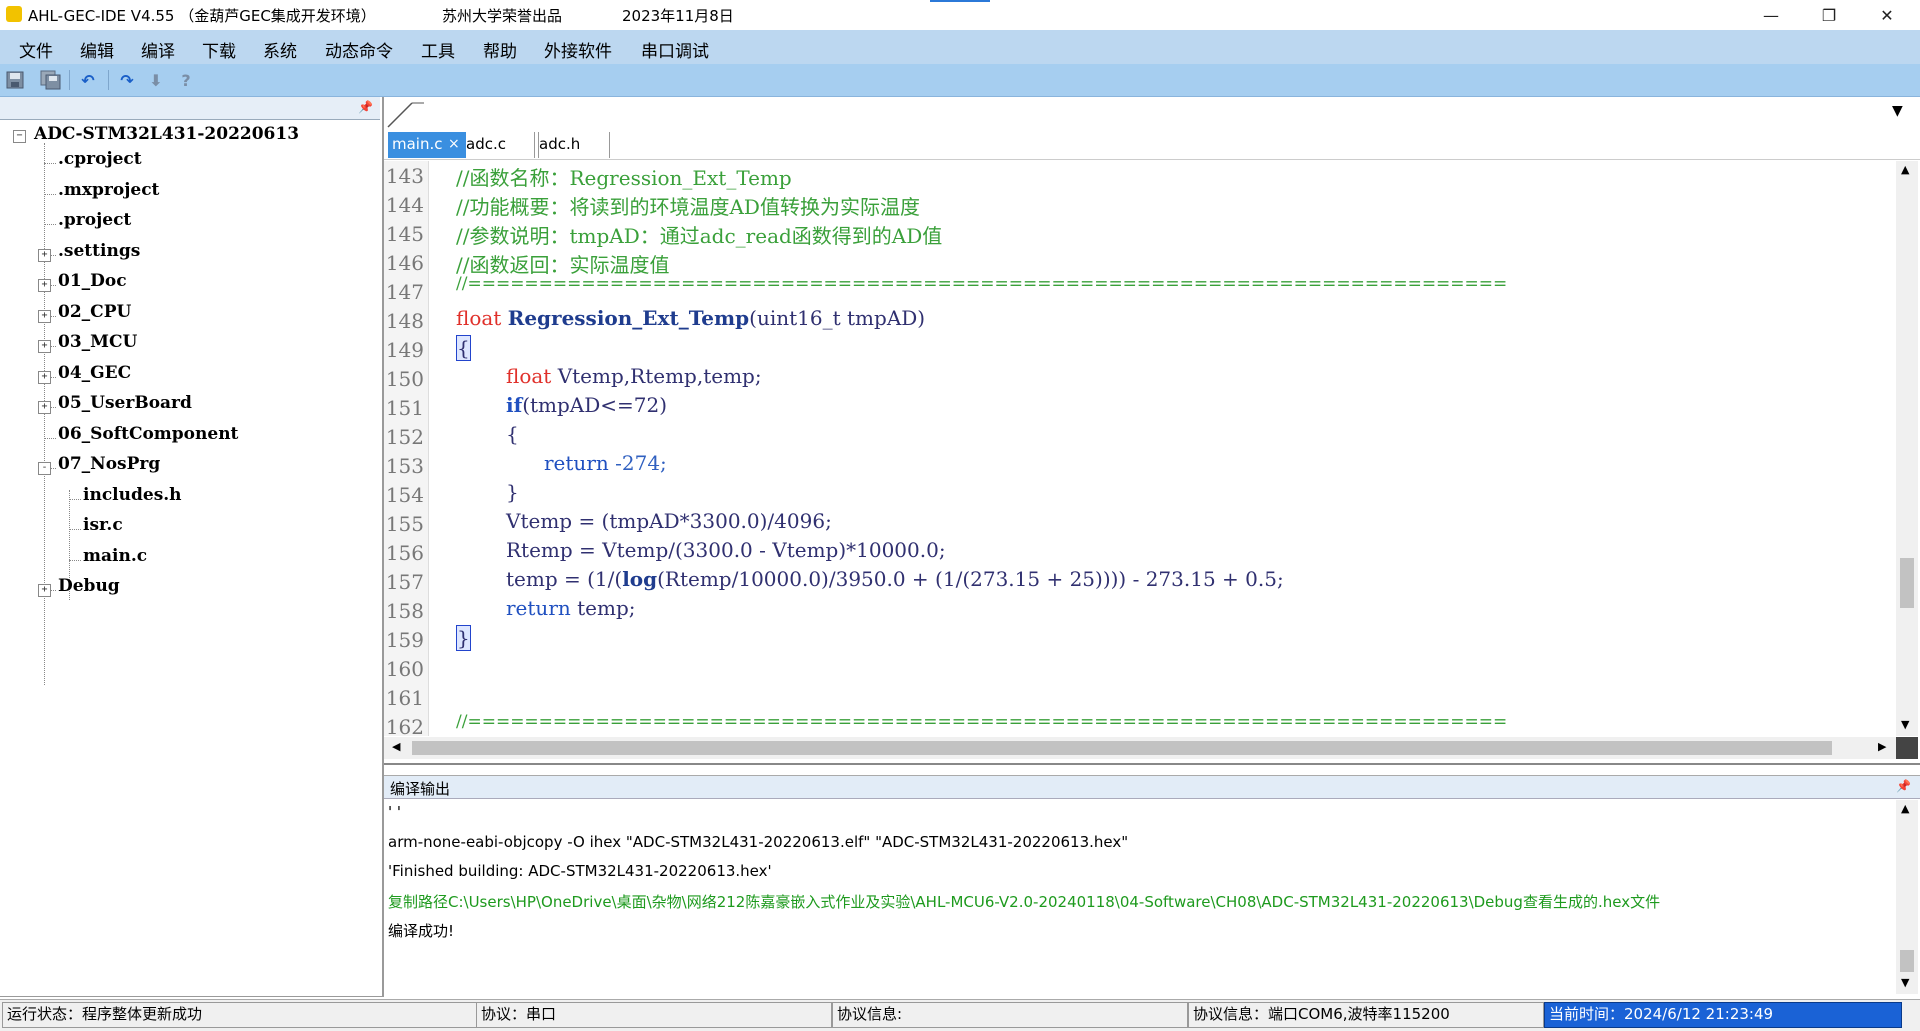  What do you see at coordinates (280, 49) in the screenshot?
I see `menu-system: 系统` at bounding box center [280, 49].